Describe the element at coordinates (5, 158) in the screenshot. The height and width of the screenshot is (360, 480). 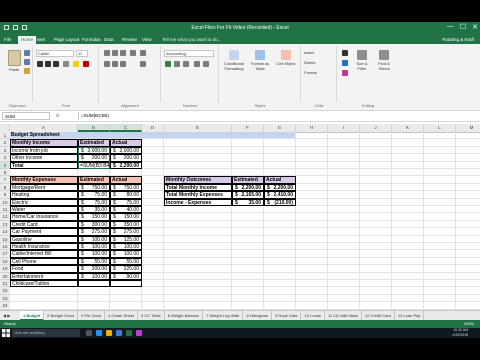
I see `row-header-4: 4` at that location.